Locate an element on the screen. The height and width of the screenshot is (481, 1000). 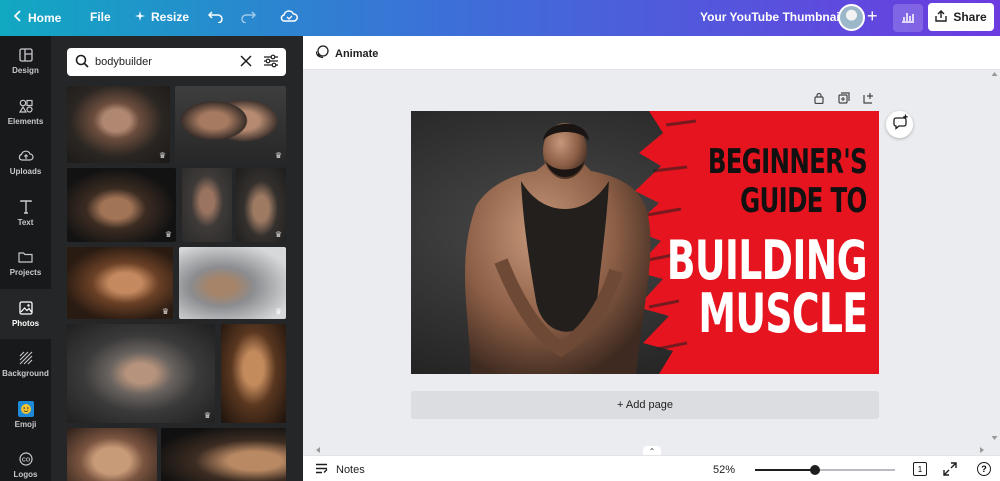
add-page-button: + Add page is located at coordinates (645, 405).